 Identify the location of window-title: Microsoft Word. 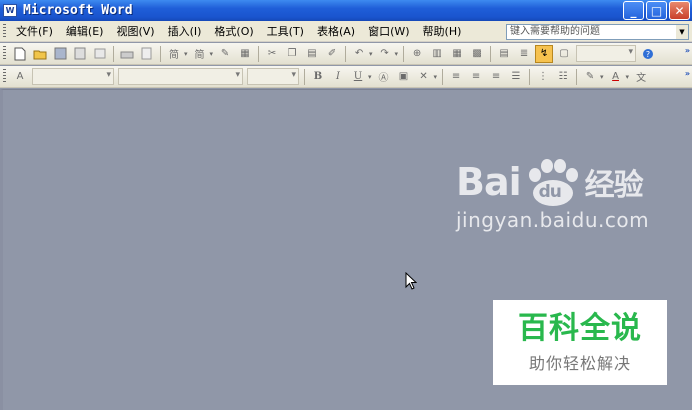
(78, 10).